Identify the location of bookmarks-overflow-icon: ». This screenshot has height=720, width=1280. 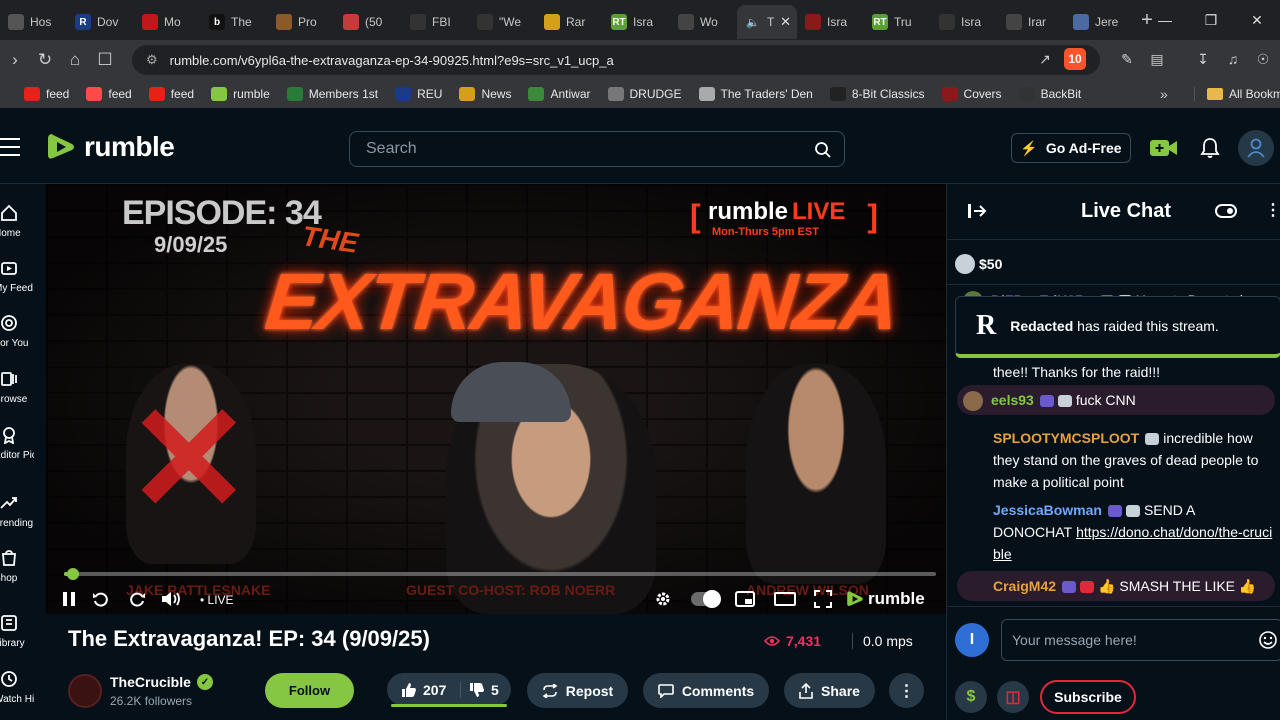
(1164, 94).